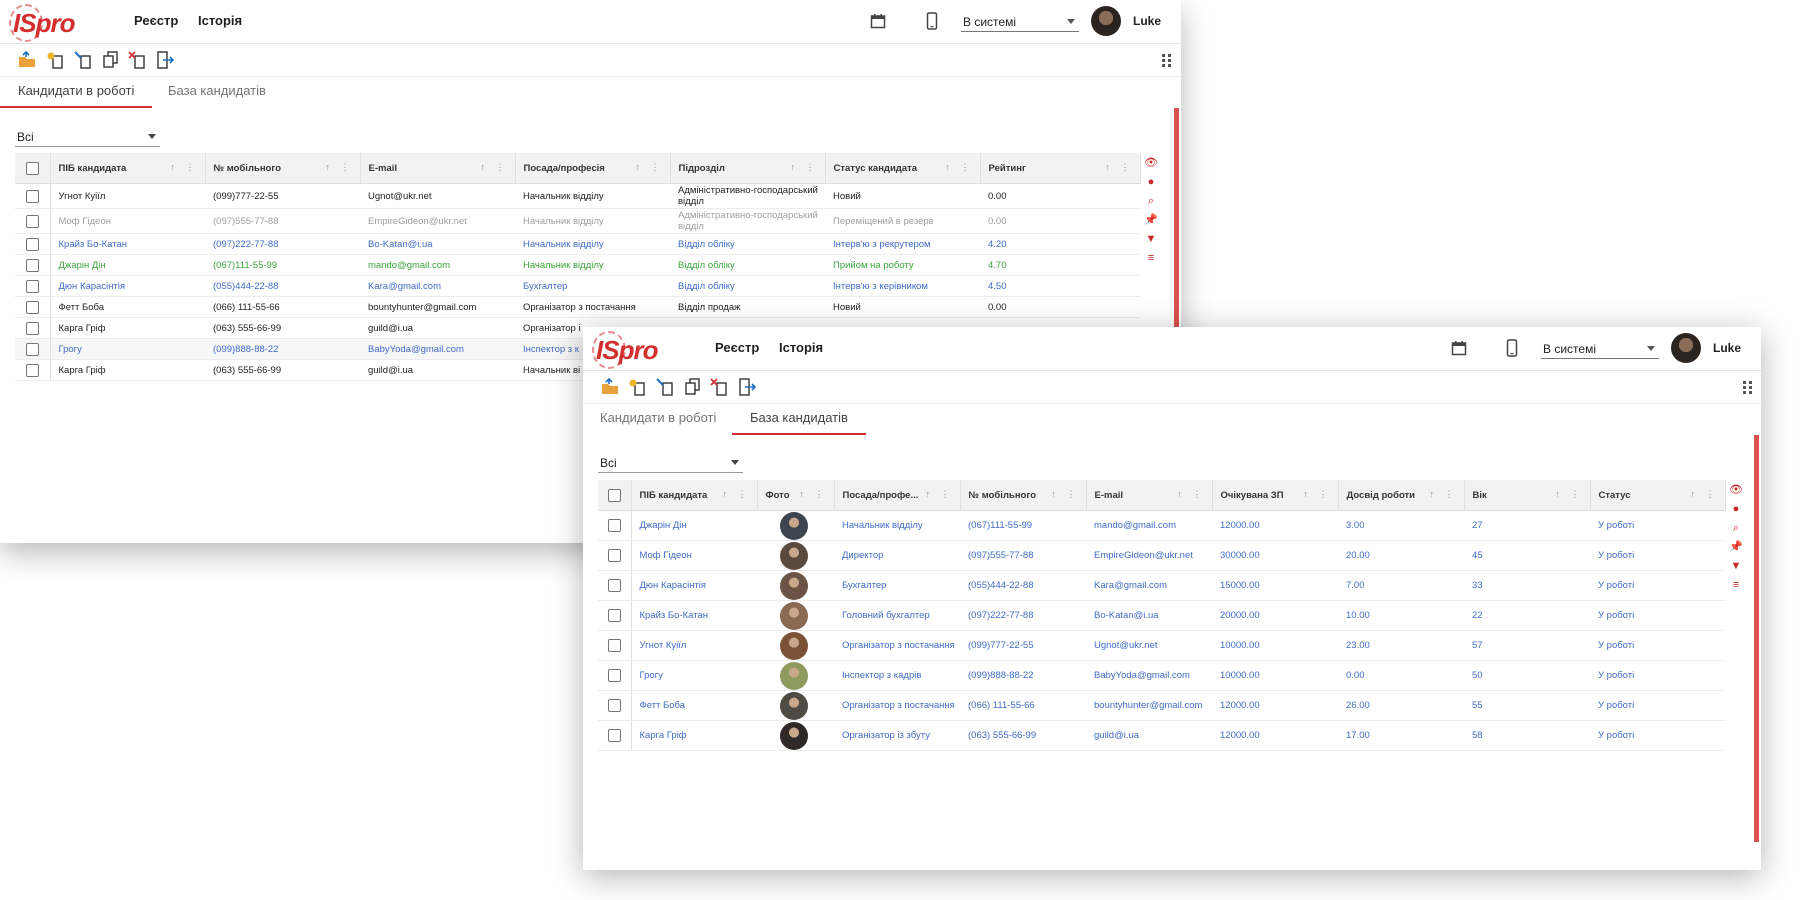 This screenshot has width=1800, height=900. What do you see at coordinates (1023, 495) in the screenshot?
I see `column-header: № мобільного ↑ ⋮` at bounding box center [1023, 495].